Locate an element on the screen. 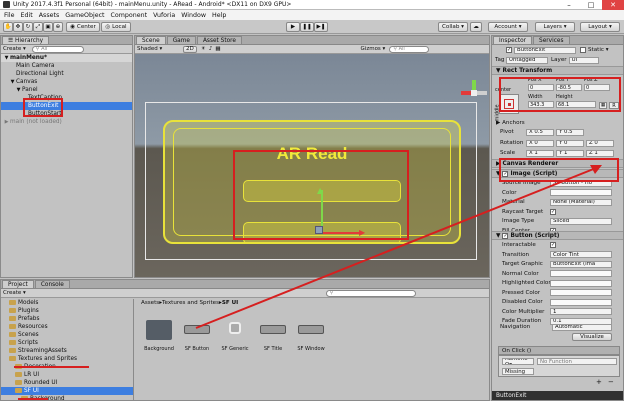 This screenshot has height=401, width=624. minimize-button: – is located at coordinates (569, 5).